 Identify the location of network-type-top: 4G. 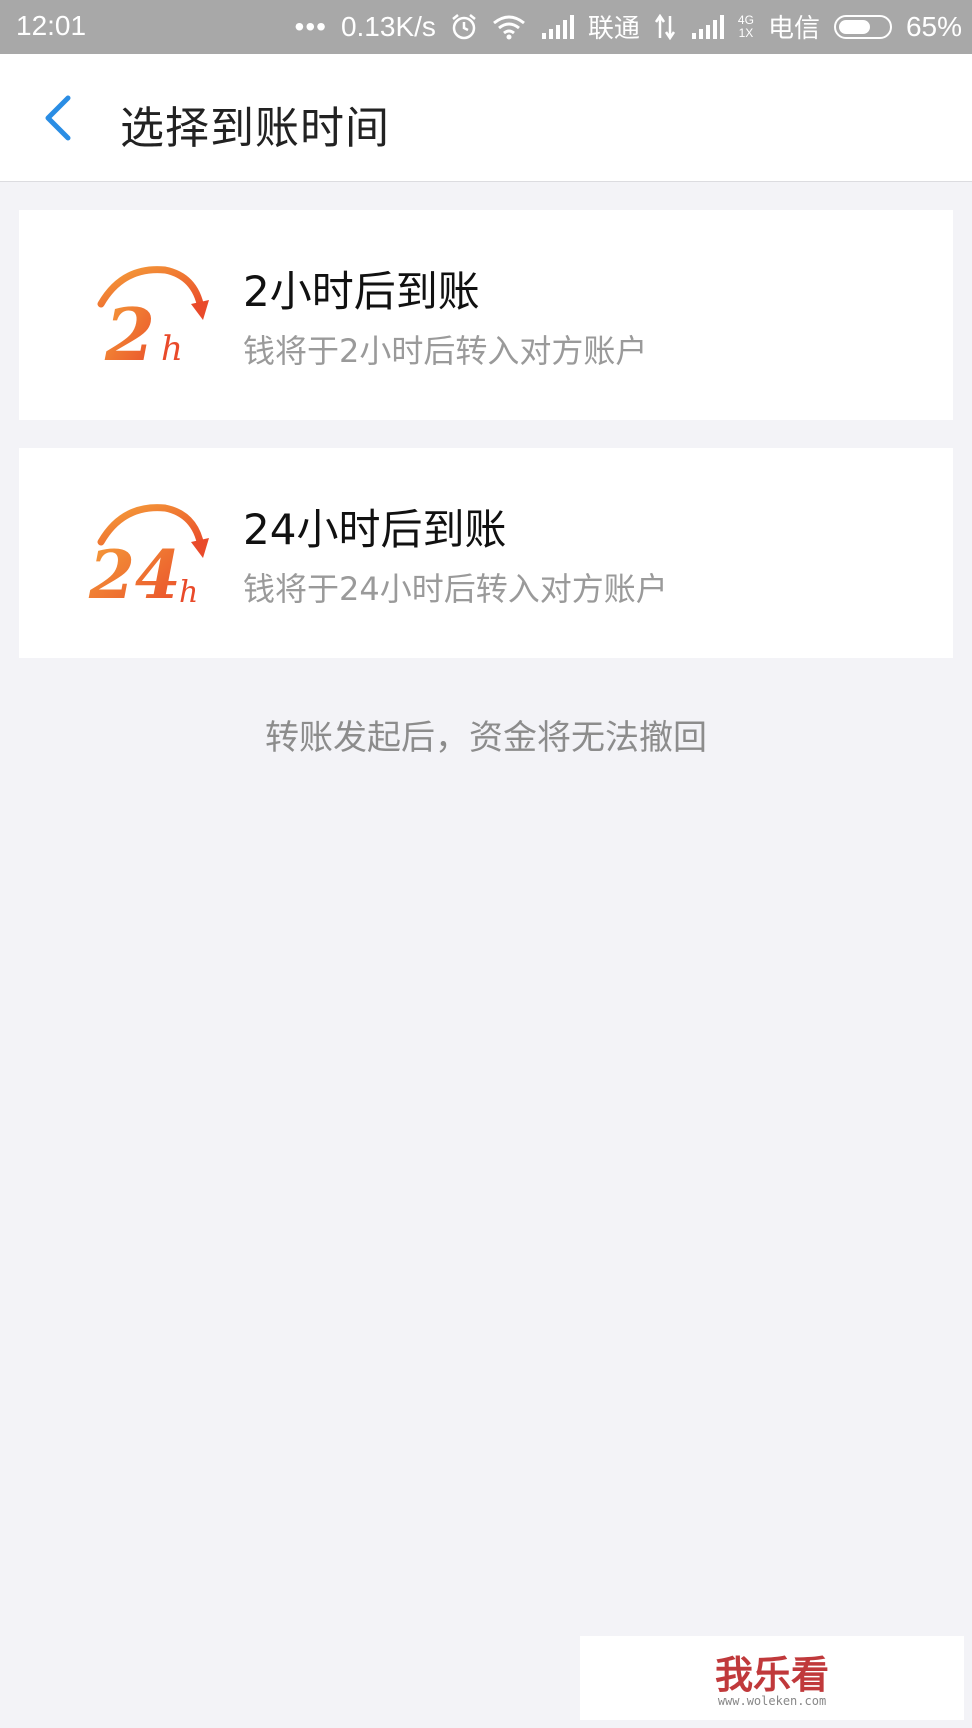
(745, 19).